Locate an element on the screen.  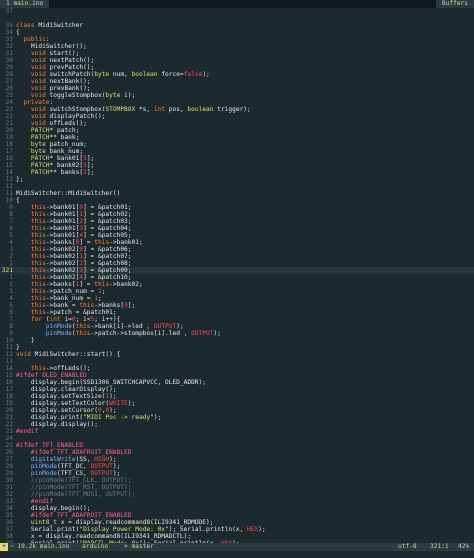
code-line: 6 this->bank01[3] = &patch04; is located at coordinates (237, 228).